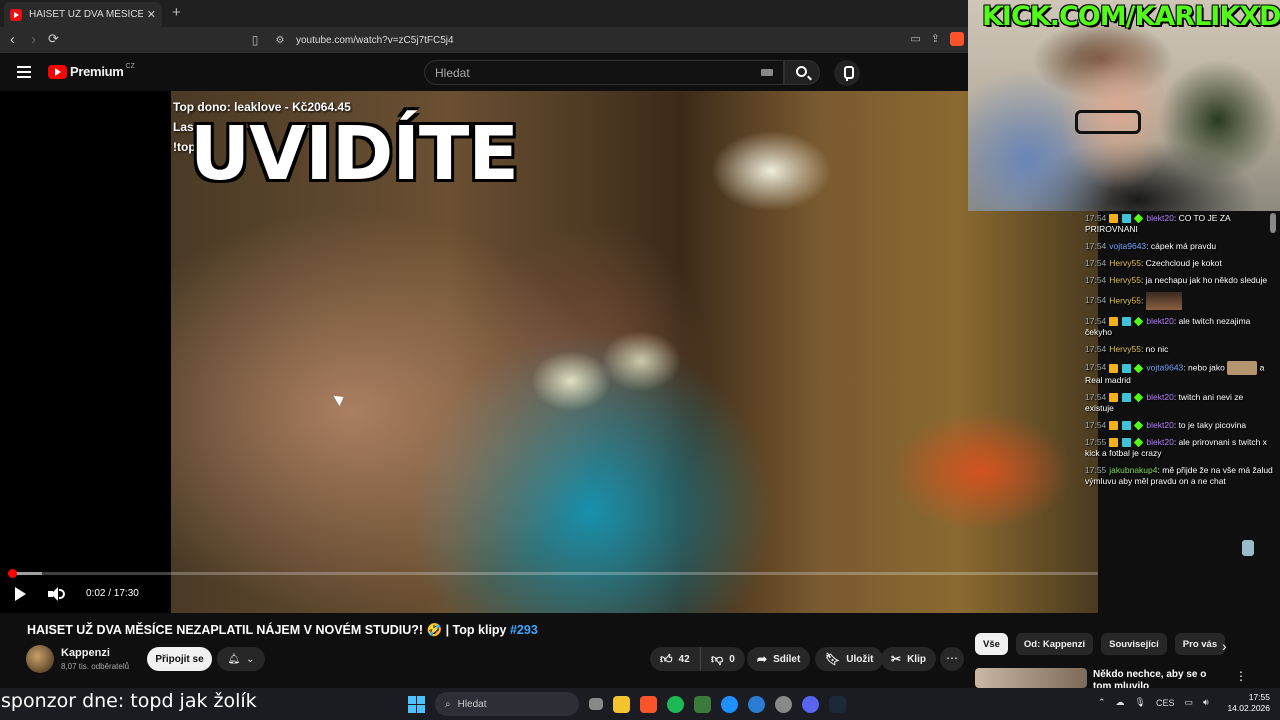  Describe the element at coordinates (915, 39) in the screenshot. I see `cast-icon: ▭` at that location.